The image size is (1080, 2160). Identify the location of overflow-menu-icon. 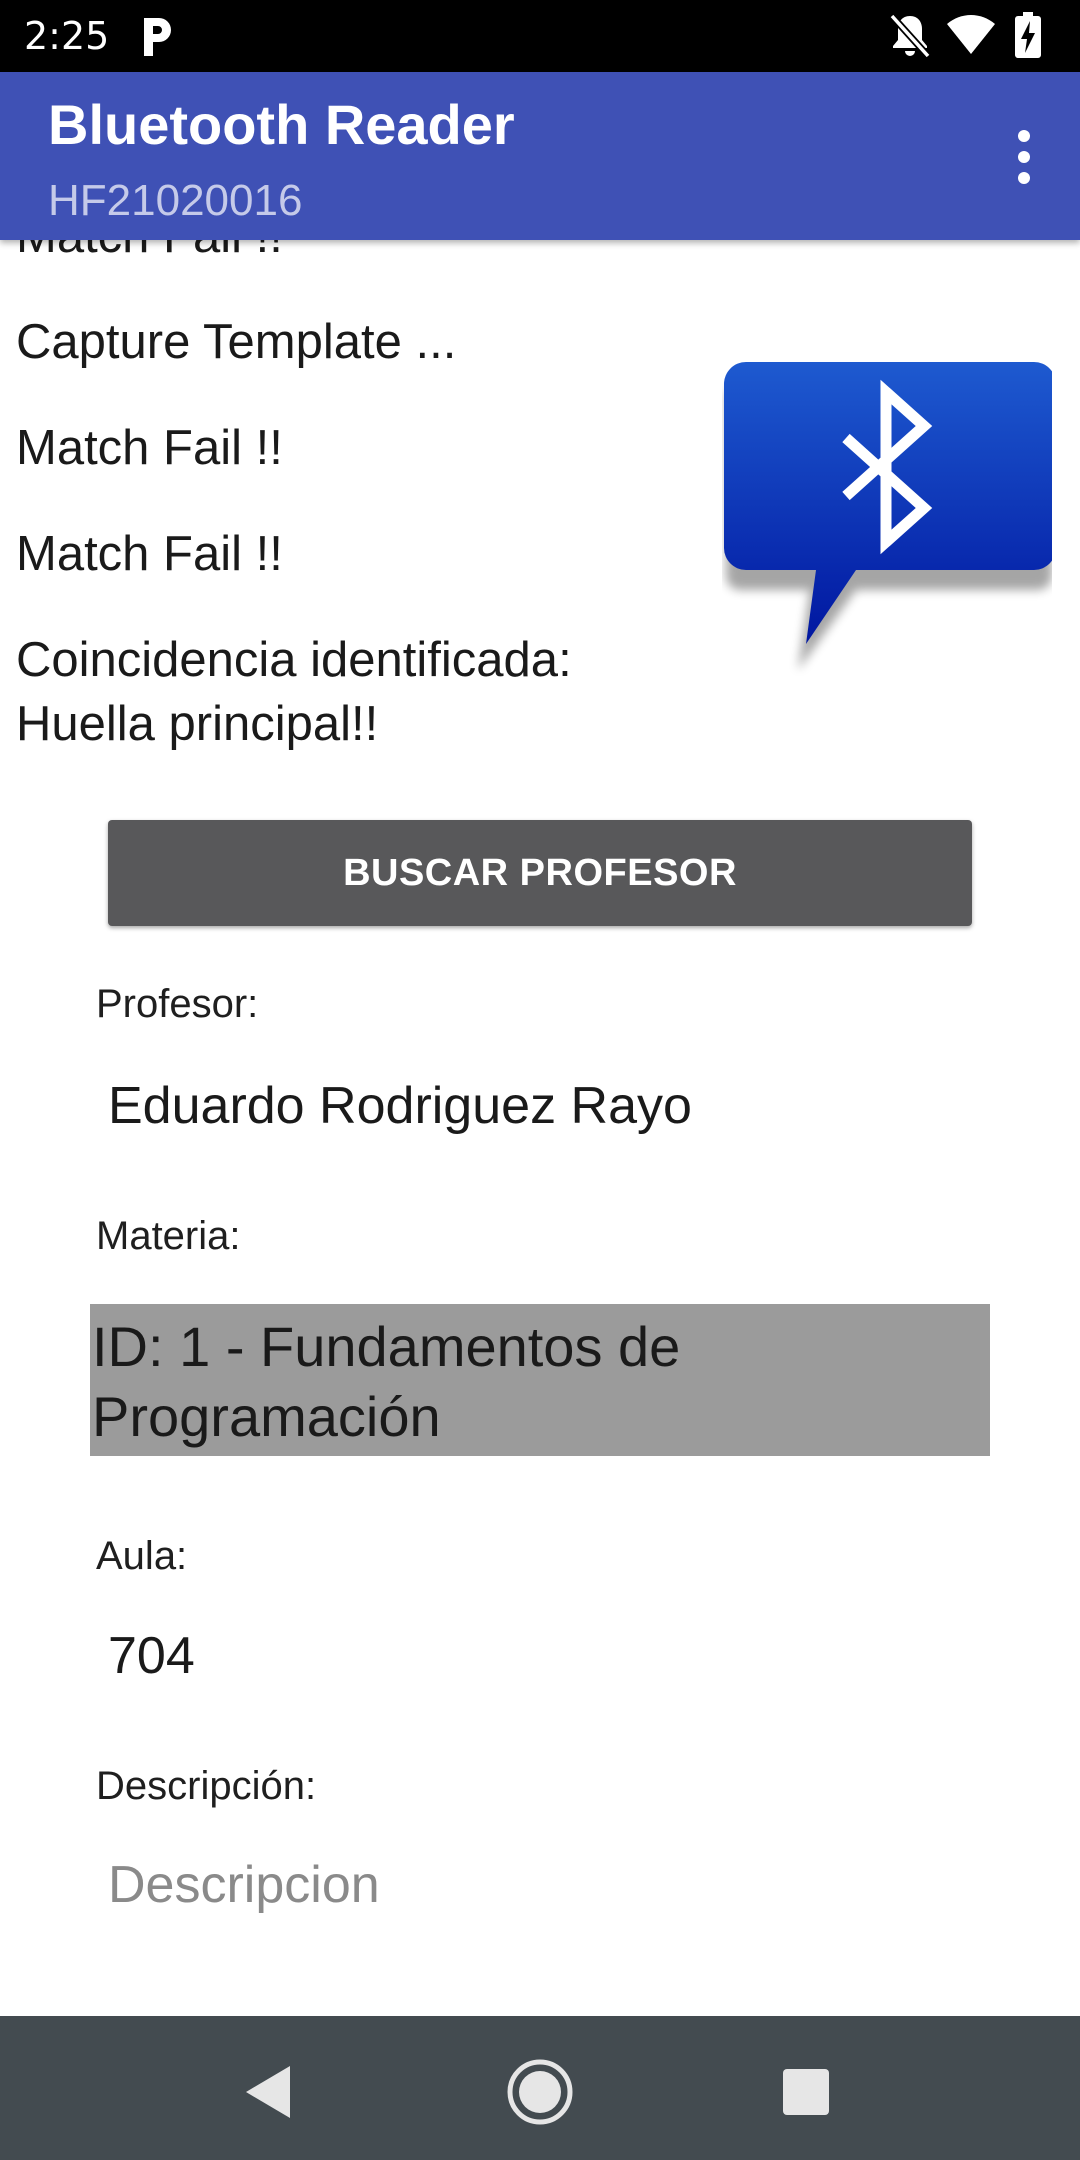
(1024, 156).